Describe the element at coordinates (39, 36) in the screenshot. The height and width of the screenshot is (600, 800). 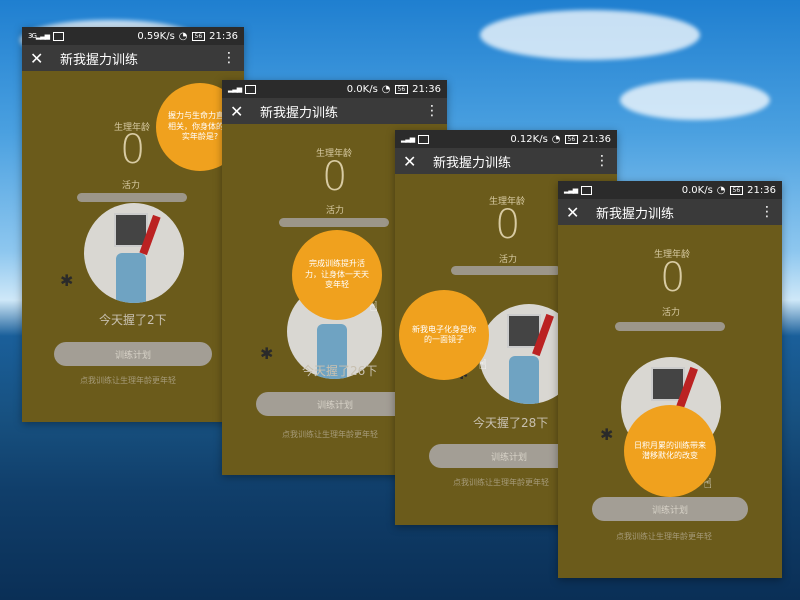
I see `signal-icon: 3G▂▃▅` at that location.